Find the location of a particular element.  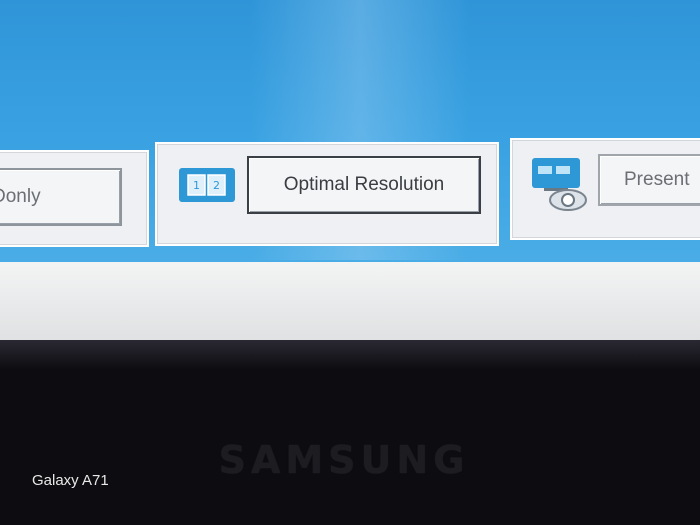

dual-monitor-icon: 1 2 is located at coordinates (207, 185).